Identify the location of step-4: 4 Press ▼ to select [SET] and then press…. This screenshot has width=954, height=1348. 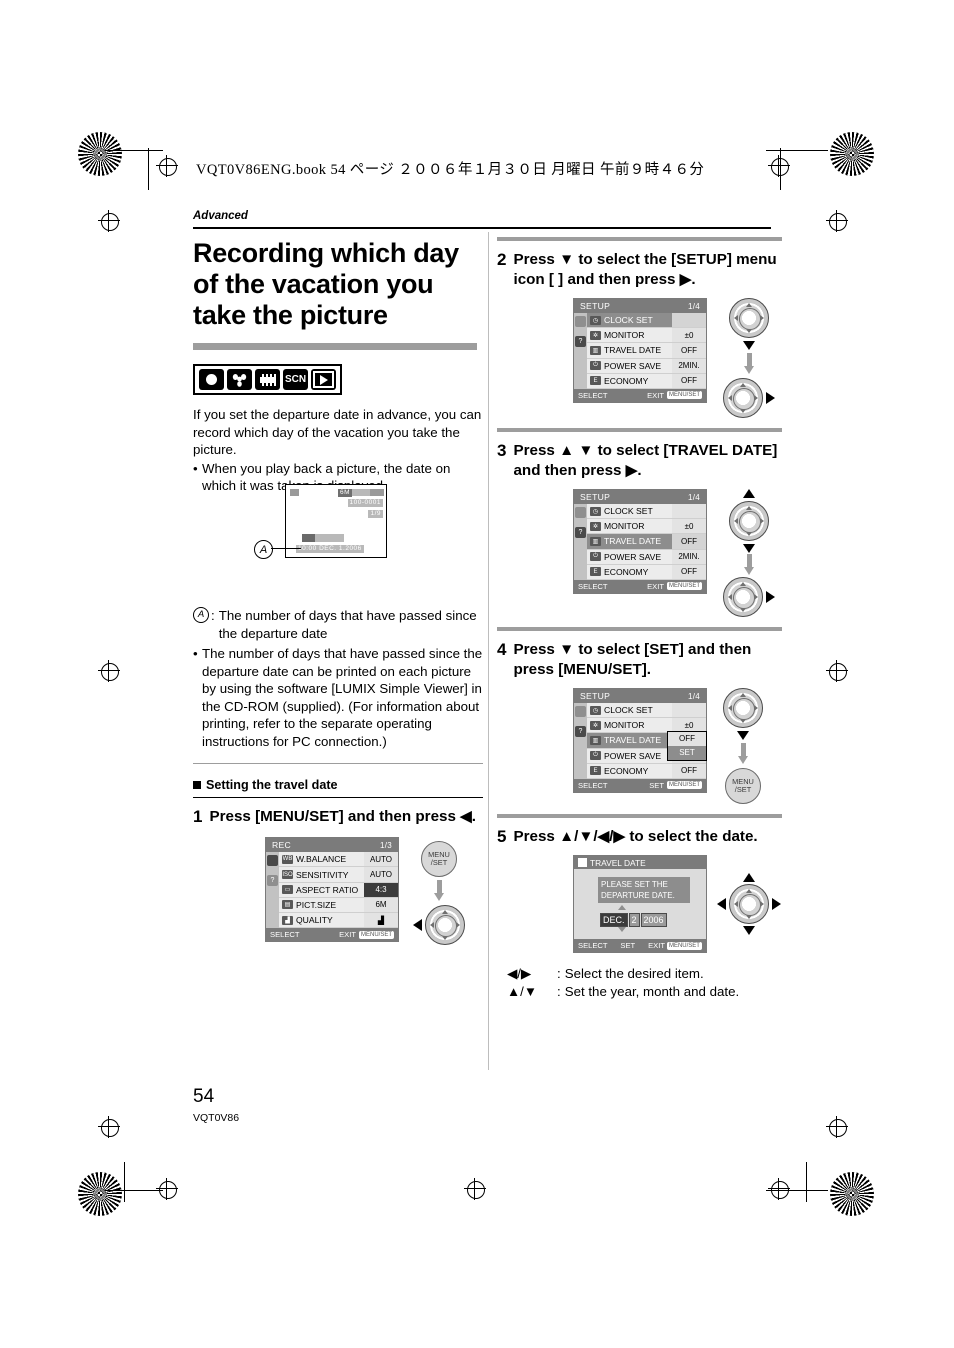
(639, 660).